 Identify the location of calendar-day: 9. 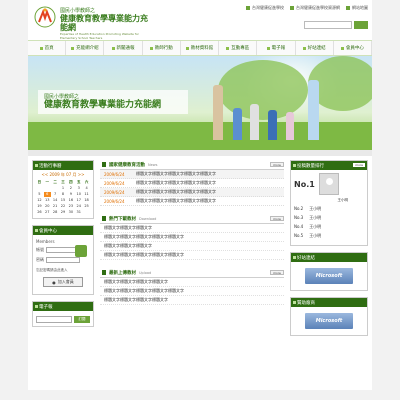
(70, 194).